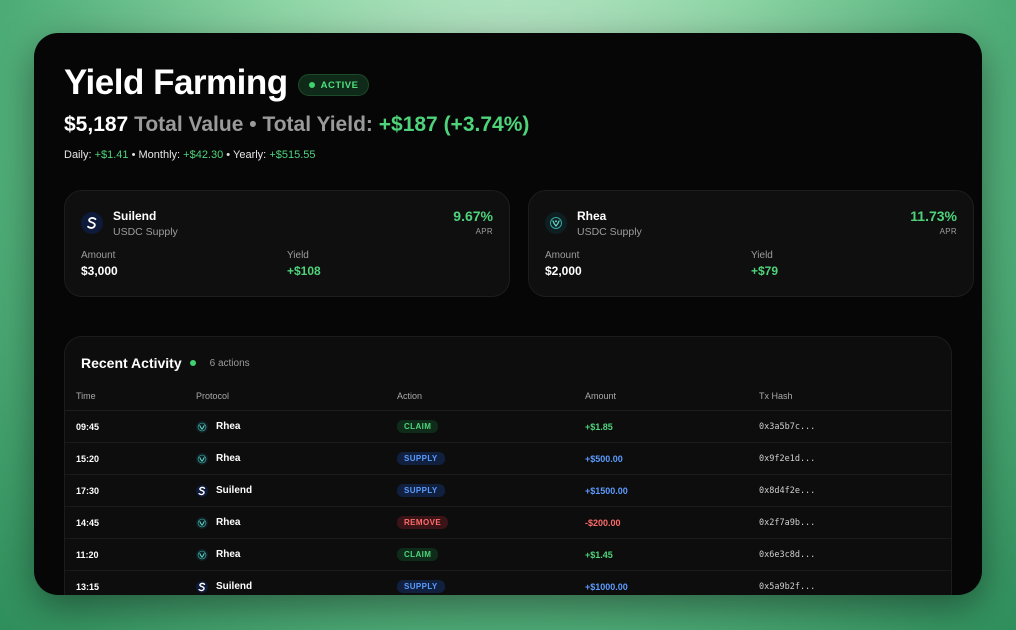 Image resolution: width=1016 pixels, height=630 pixels. I want to click on apr-block: 9.67% APR, so click(473, 222).